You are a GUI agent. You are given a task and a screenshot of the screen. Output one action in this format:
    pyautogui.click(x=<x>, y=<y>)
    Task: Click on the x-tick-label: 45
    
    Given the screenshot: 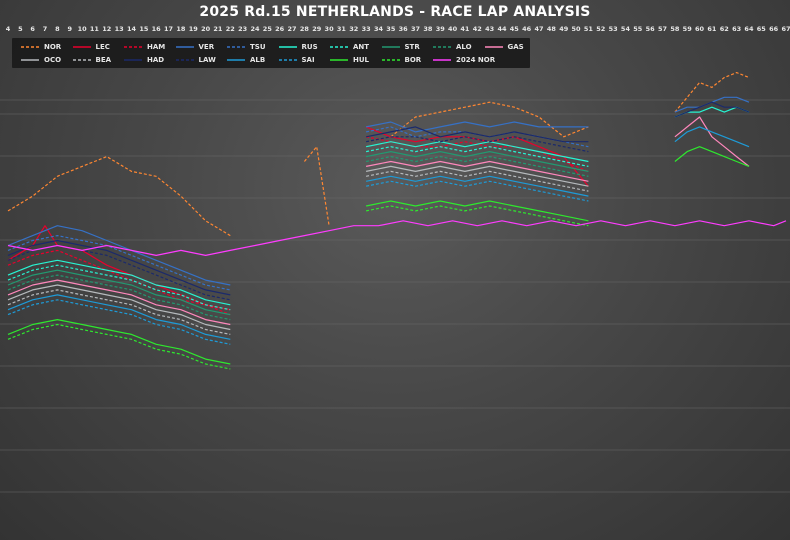 What is the action you would take?
    pyautogui.click(x=515, y=29)
    